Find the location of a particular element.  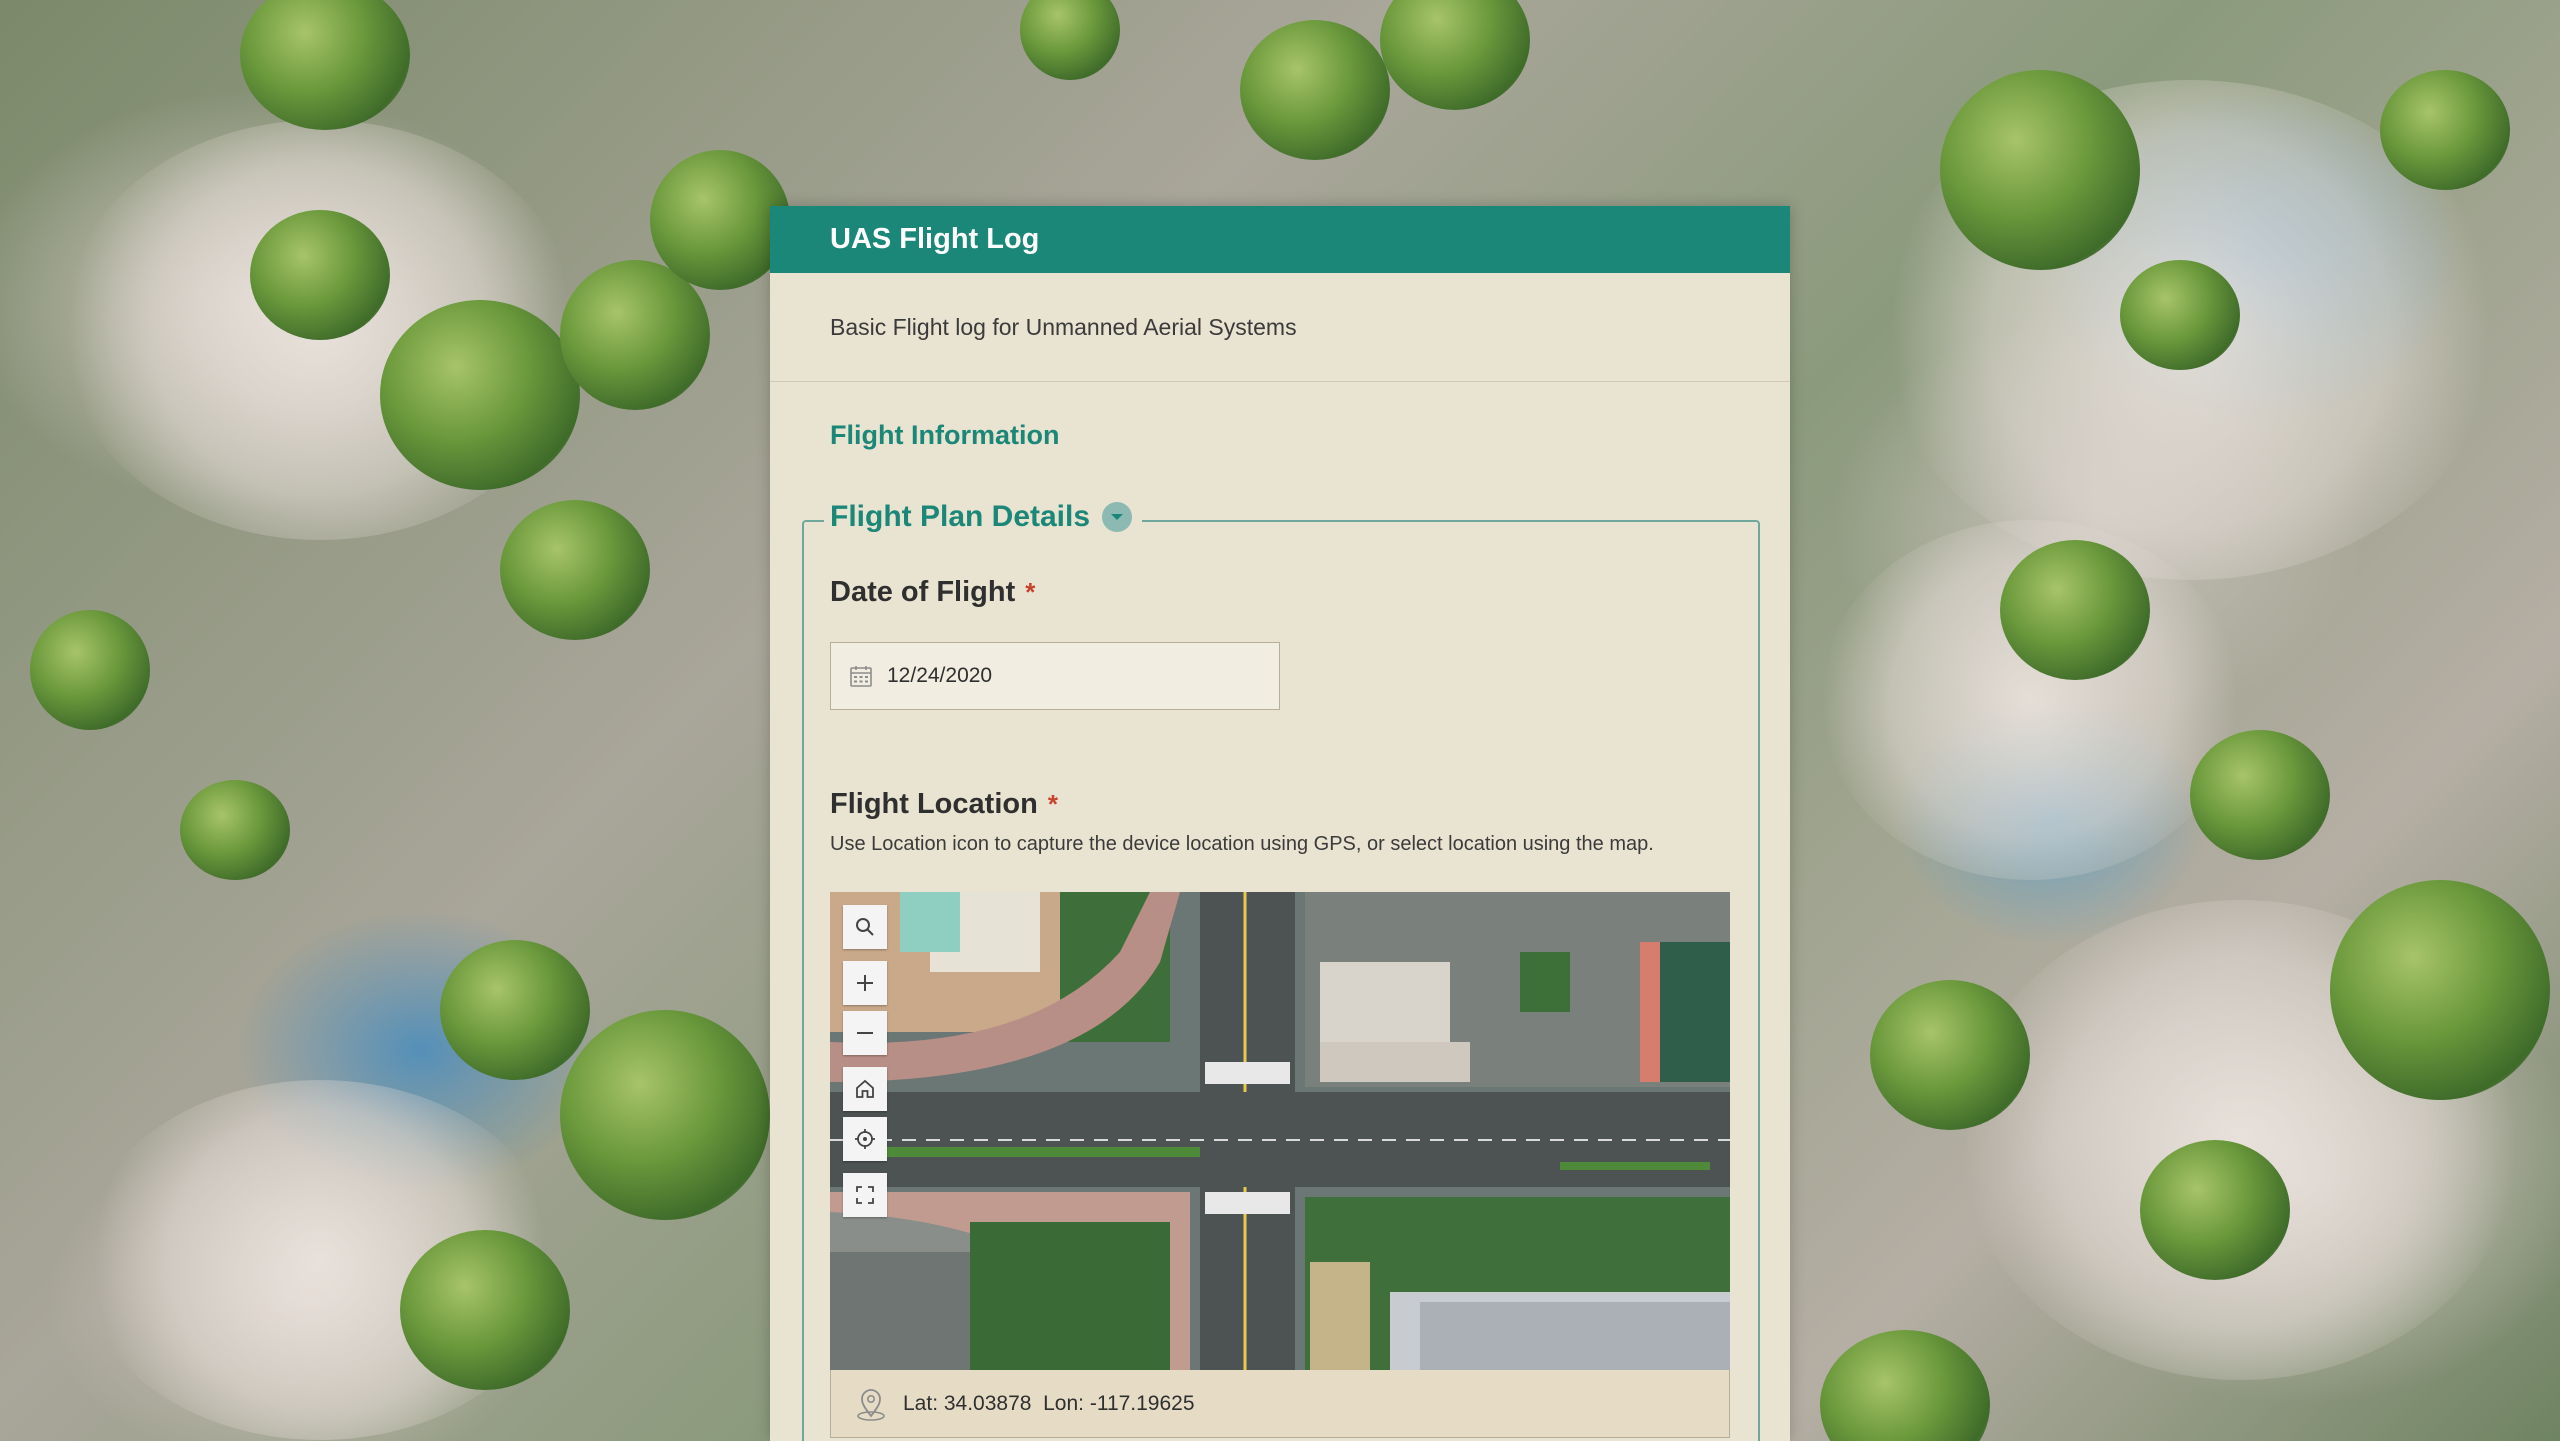

aerial-map-image is located at coordinates (1280, 1131).